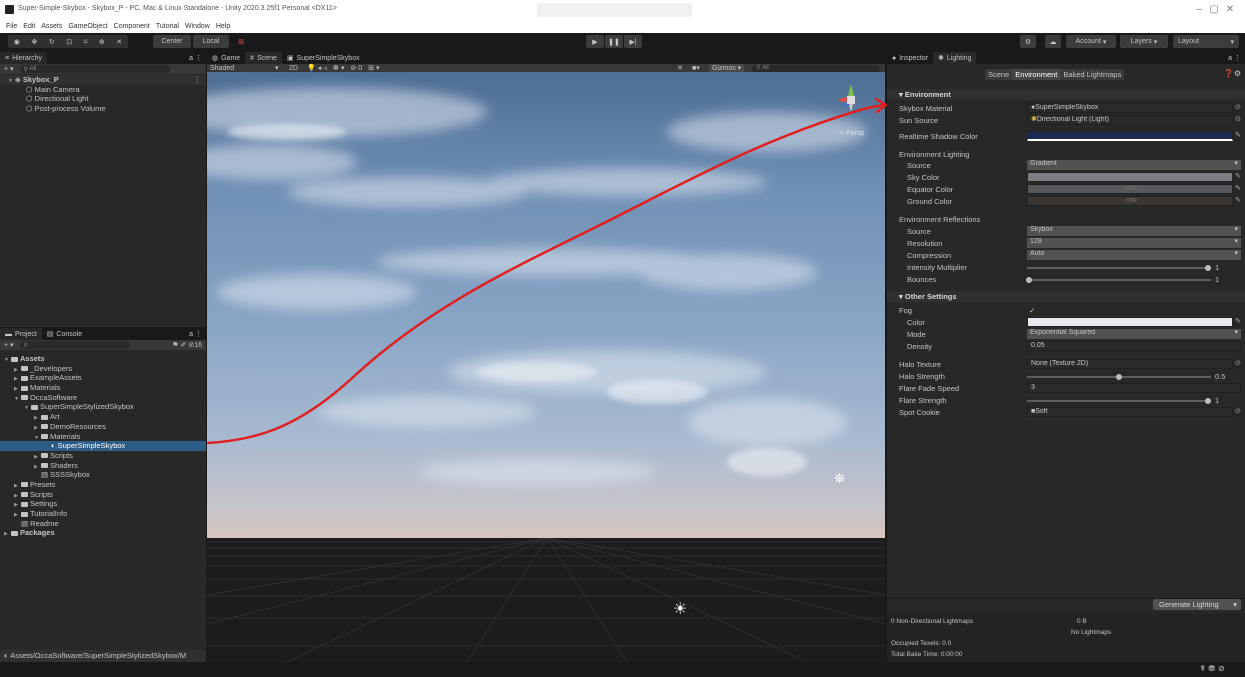  What do you see at coordinates (680, 609) in the screenshot?
I see `sun-gizmo-icon: ☀` at bounding box center [680, 609].